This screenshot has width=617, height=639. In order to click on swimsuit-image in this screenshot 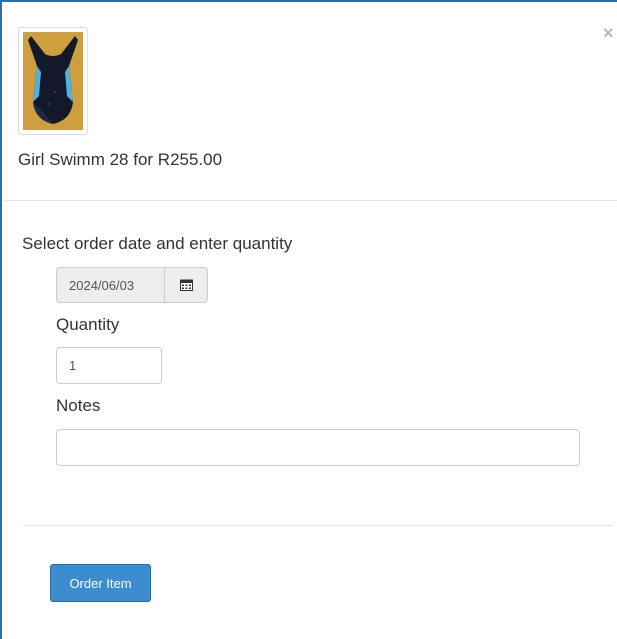, I will do `click(53, 81)`.